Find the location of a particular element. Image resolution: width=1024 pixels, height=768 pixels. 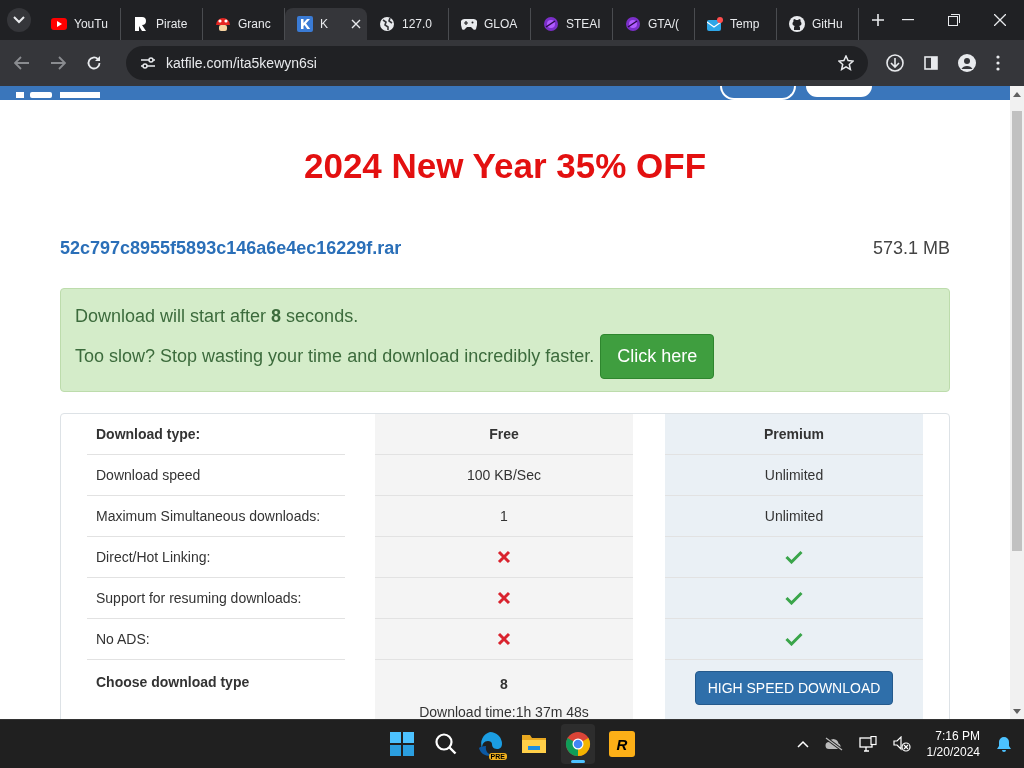

minimize-icon is located at coordinates (908, 20).